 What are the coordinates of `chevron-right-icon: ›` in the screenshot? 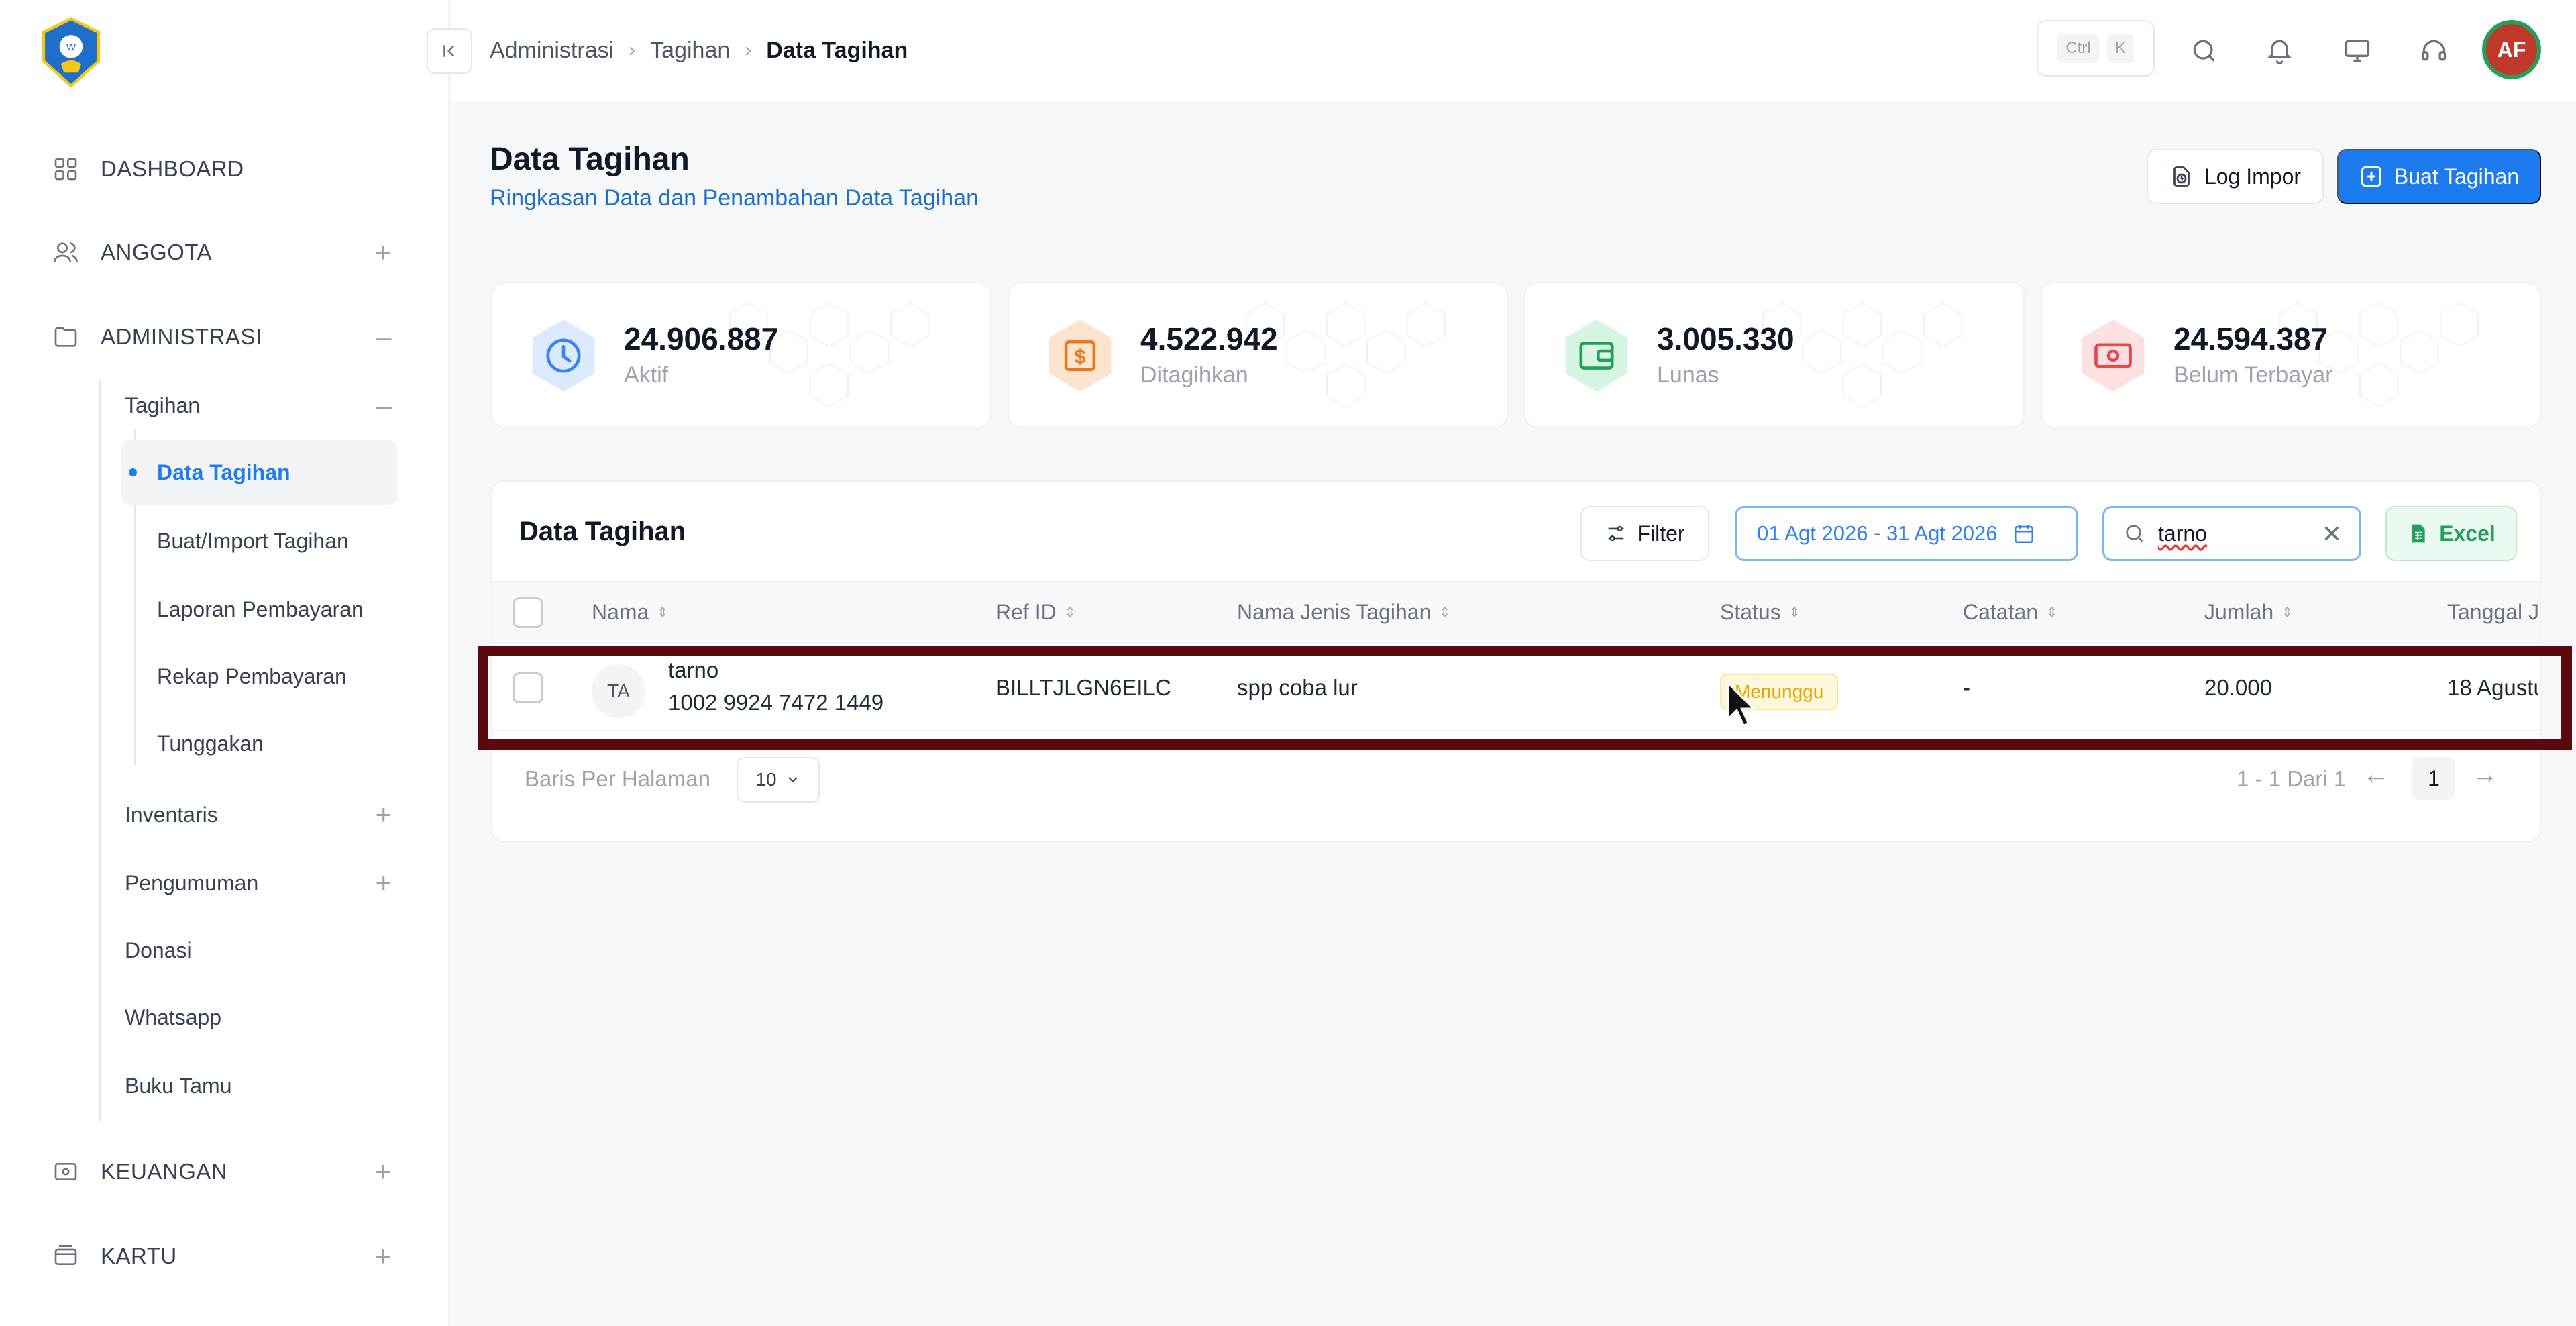 It's located at (632, 50).